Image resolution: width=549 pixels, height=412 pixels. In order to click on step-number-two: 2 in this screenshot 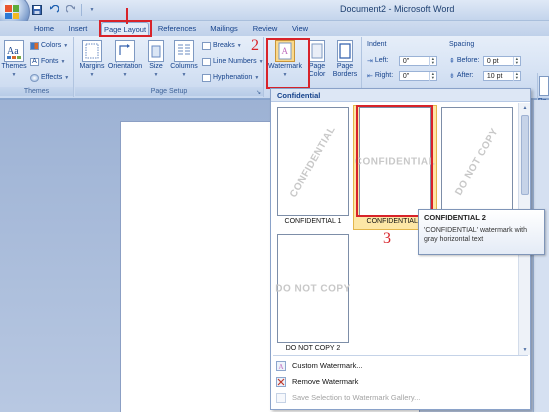, I will do `click(255, 45)`.